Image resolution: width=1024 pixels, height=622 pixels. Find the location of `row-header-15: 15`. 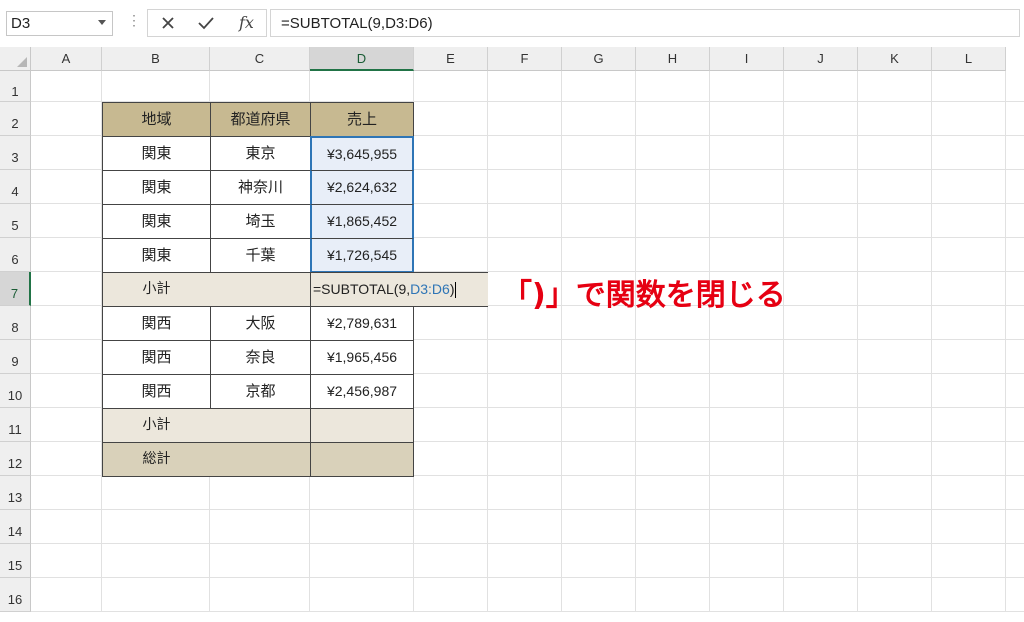

row-header-15: 15 is located at coordinates (15, 561).